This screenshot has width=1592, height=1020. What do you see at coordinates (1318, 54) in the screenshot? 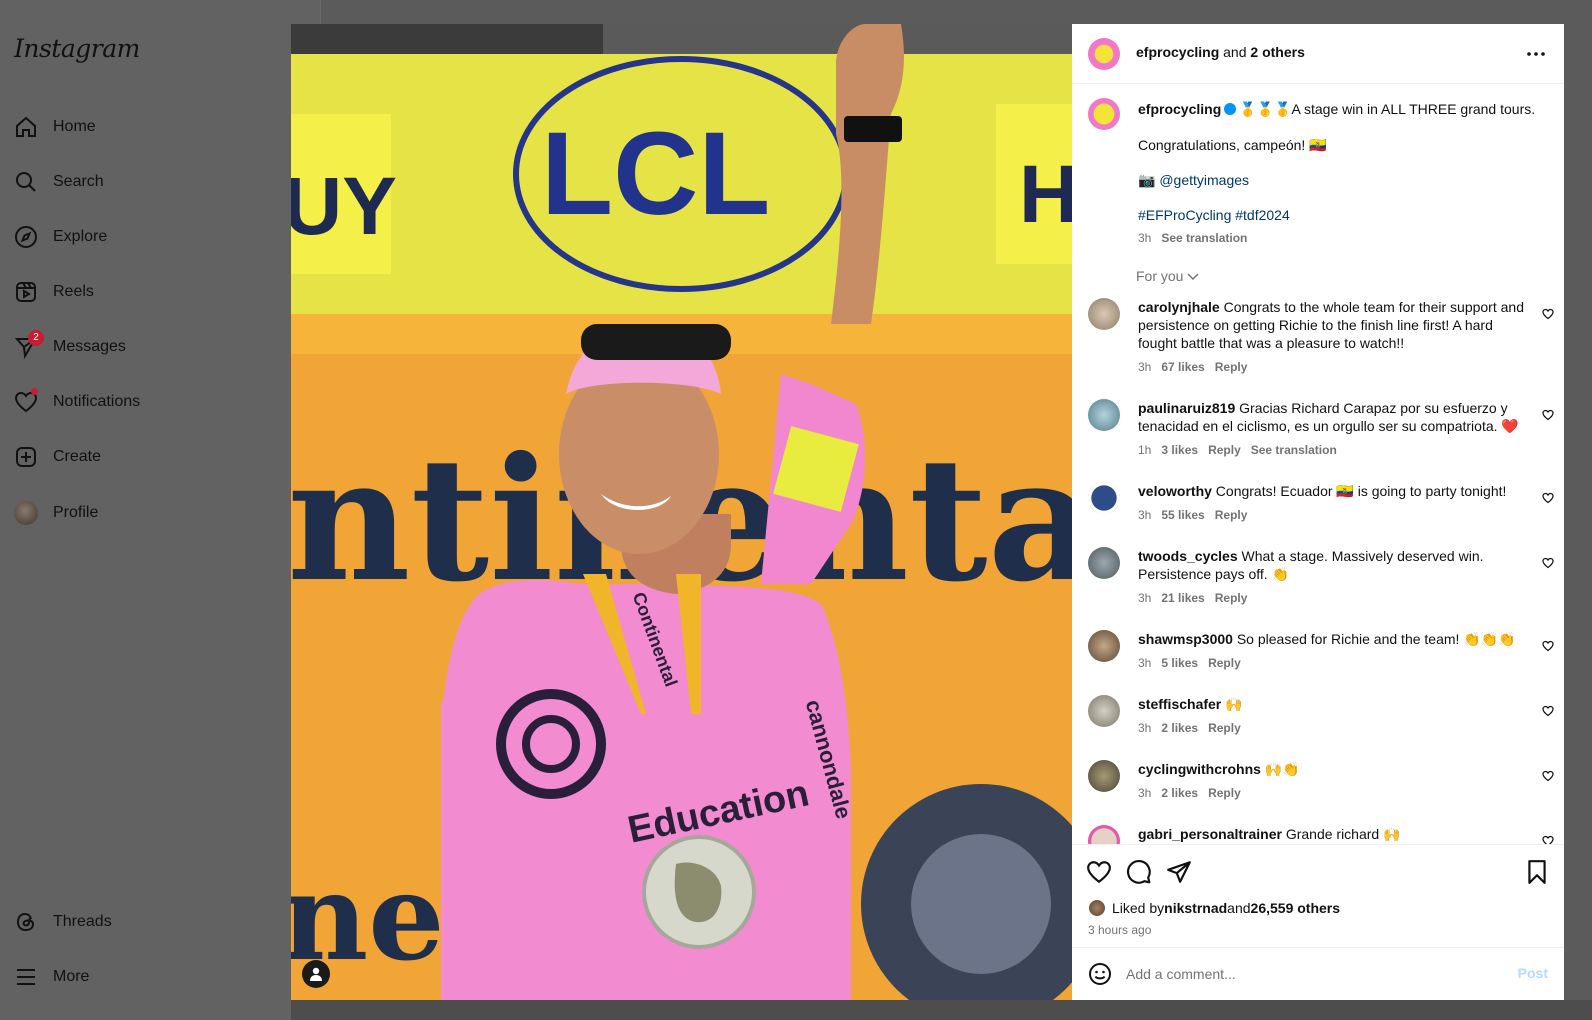
I see `post-header: efprocycling and 2 others` at bounding box center [1318, 54].